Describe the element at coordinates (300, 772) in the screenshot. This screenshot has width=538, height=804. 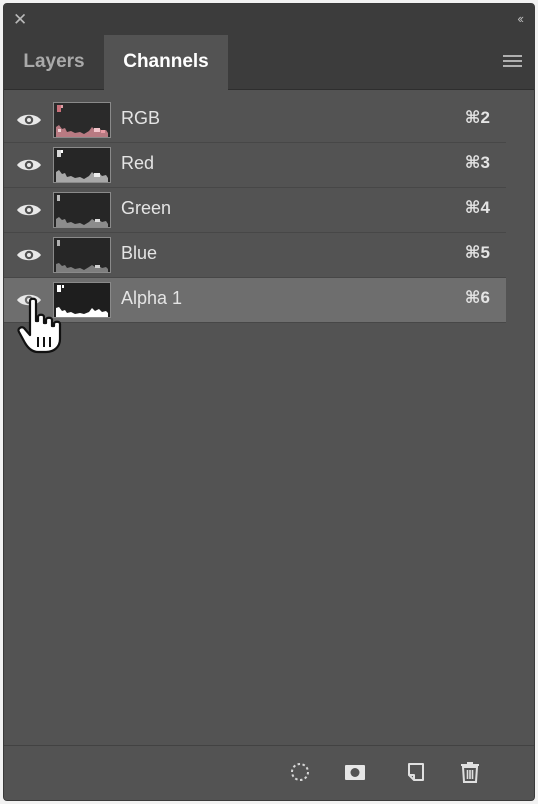
I see `load-channel-as-selection-icon` at that location.